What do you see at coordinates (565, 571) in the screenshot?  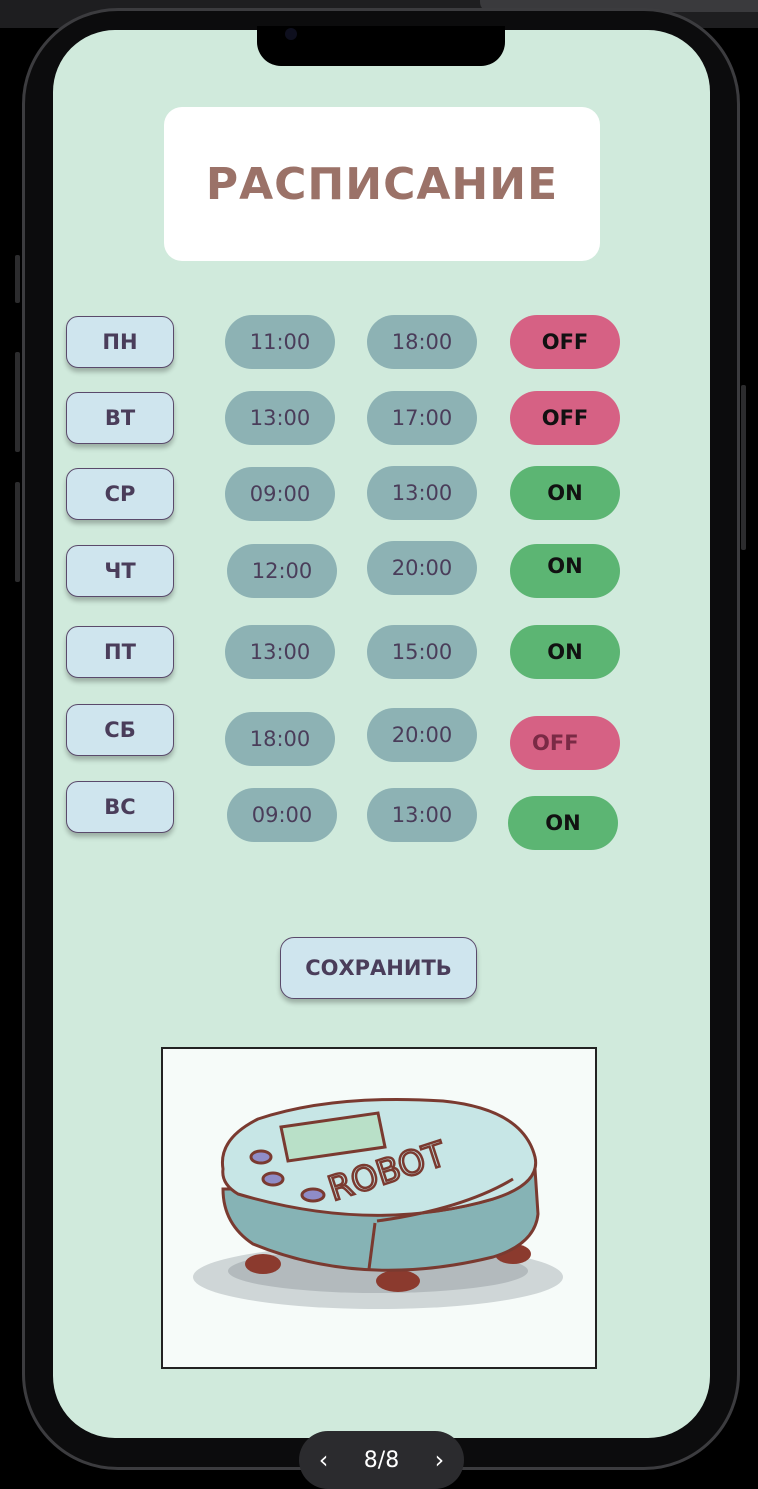 I see `toggle-thu: ON` at bounding box center [565, 571].